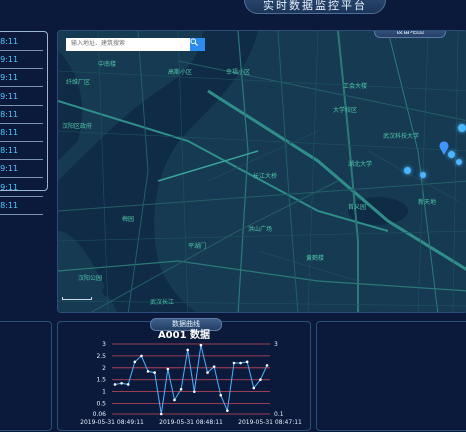 The width and height of the screenshot is (466, 432). I want to click on y-right-tick-label: 0.1, so click(279, 414).